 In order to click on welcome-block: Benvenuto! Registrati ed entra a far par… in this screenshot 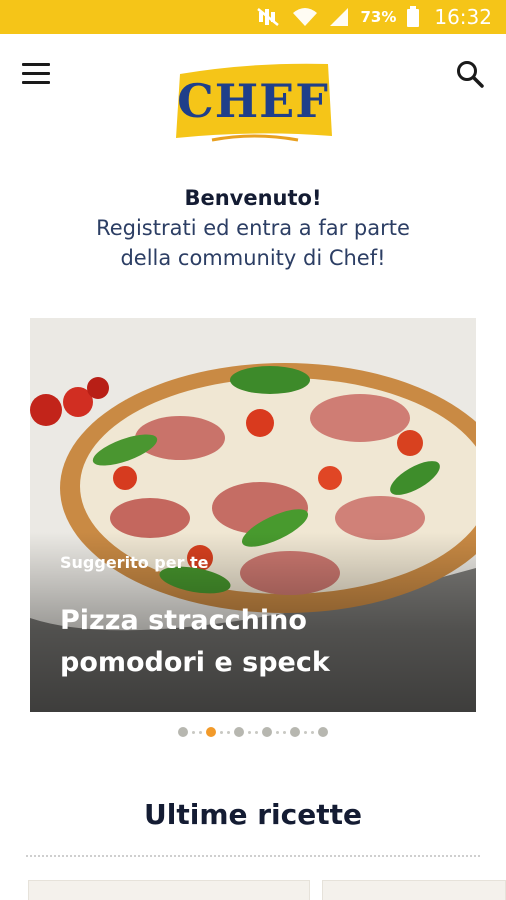, I will do `click(253, 228)`.